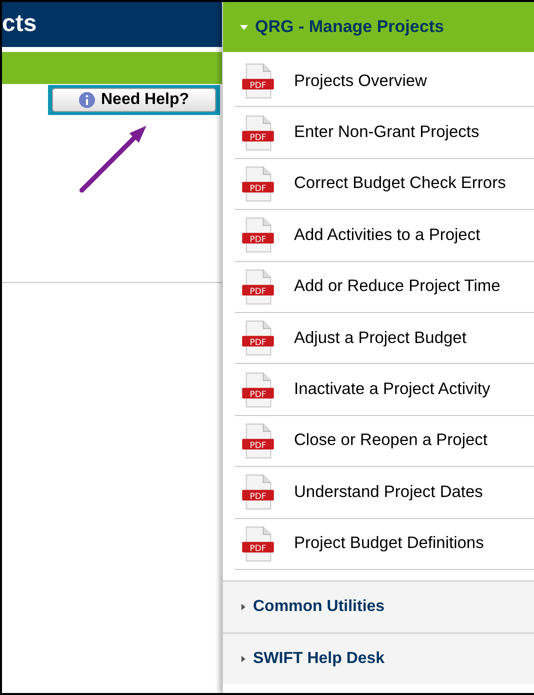  I want to click on document-link: PDF Add Activities to a Project, so click(384, 236).